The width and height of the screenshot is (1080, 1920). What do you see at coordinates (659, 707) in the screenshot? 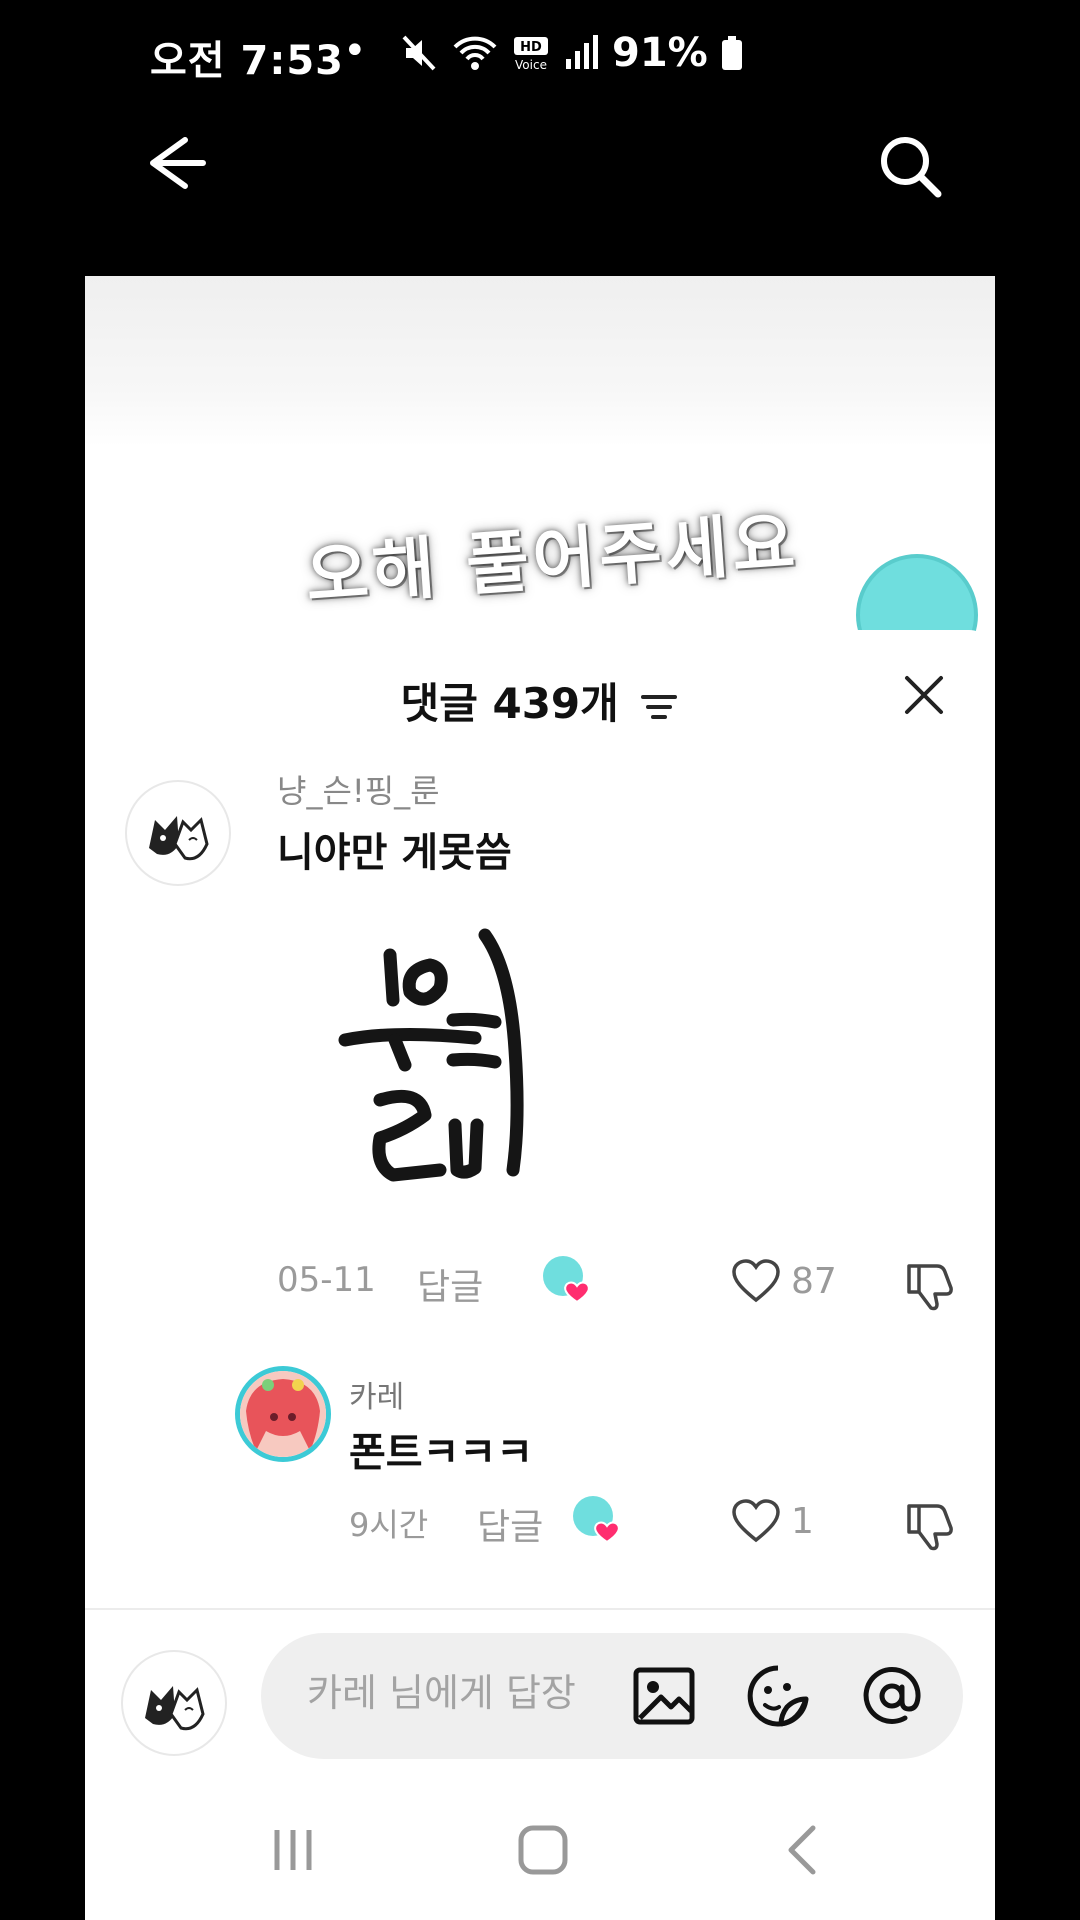
I see `sort-icon` at bounding box center [659, 707].